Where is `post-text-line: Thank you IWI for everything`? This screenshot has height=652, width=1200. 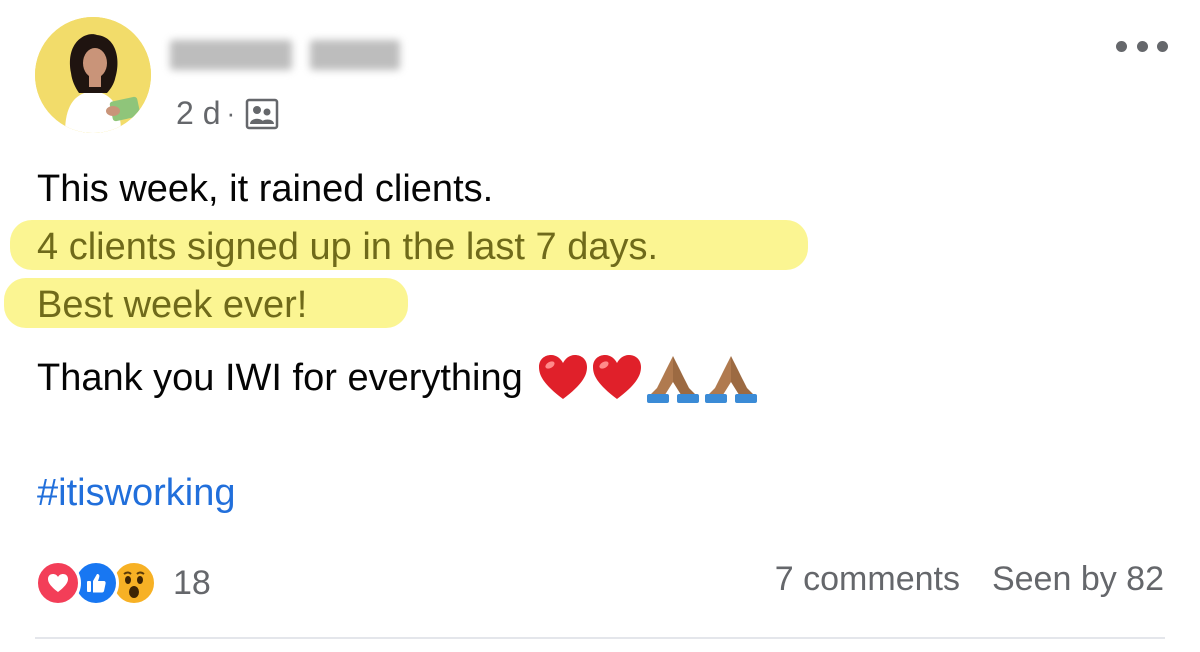
post-text-line: Thank you IWI for everything is located at coordinates (398, 378).